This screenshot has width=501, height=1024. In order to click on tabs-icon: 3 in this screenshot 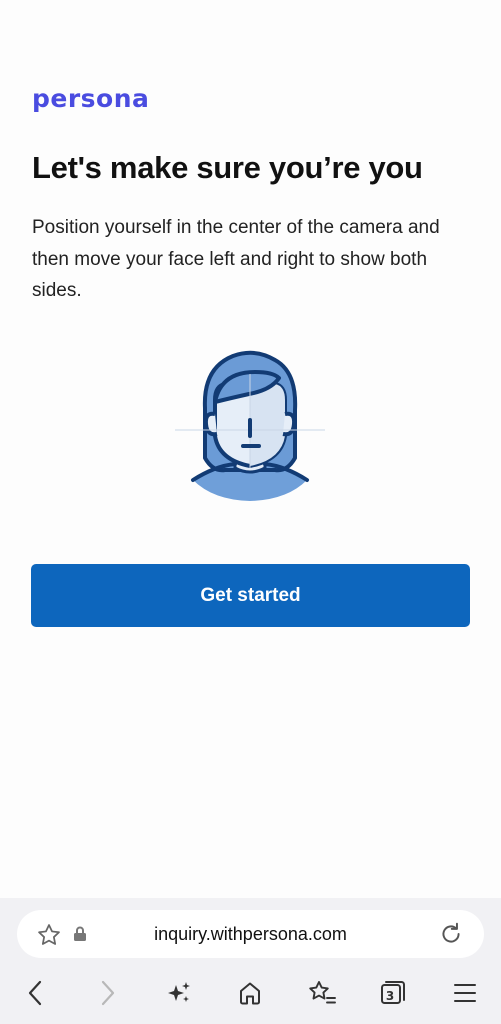, I will do `click(393, 993)`.